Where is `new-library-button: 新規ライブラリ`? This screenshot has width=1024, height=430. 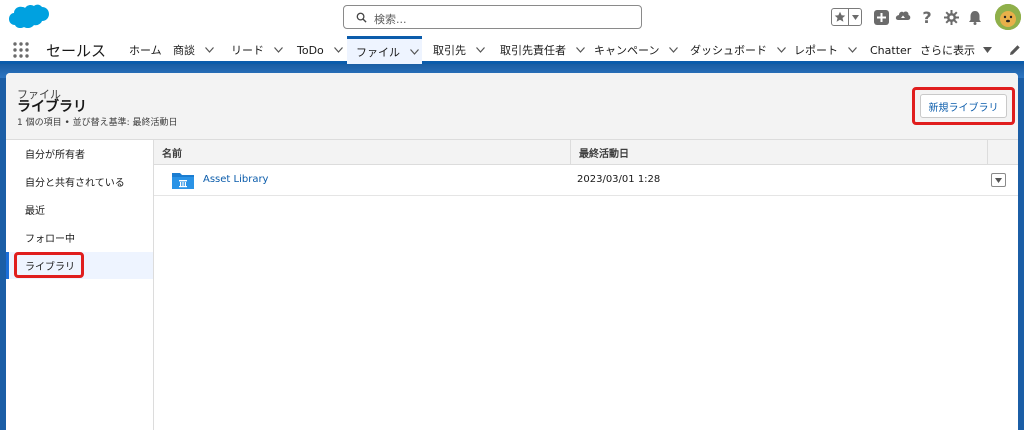
new-library-button: 新規ライブラリ is located at coordinates (963, 106).